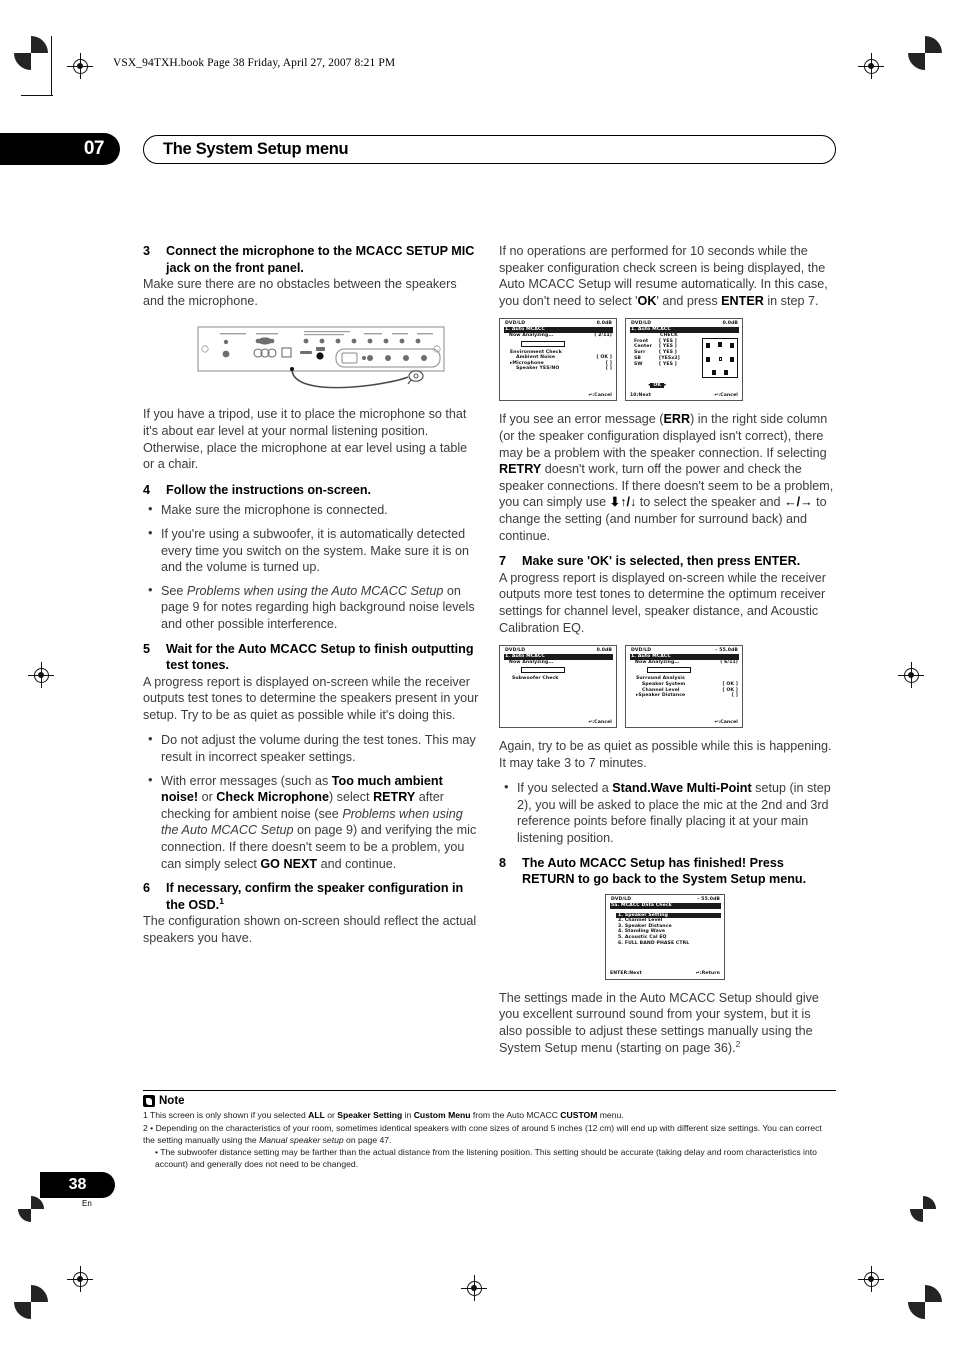 Image resolution: width=954 pixels, height=1351 pixels. I want to click on registration-dot-lower-right, so click(923, 1209).